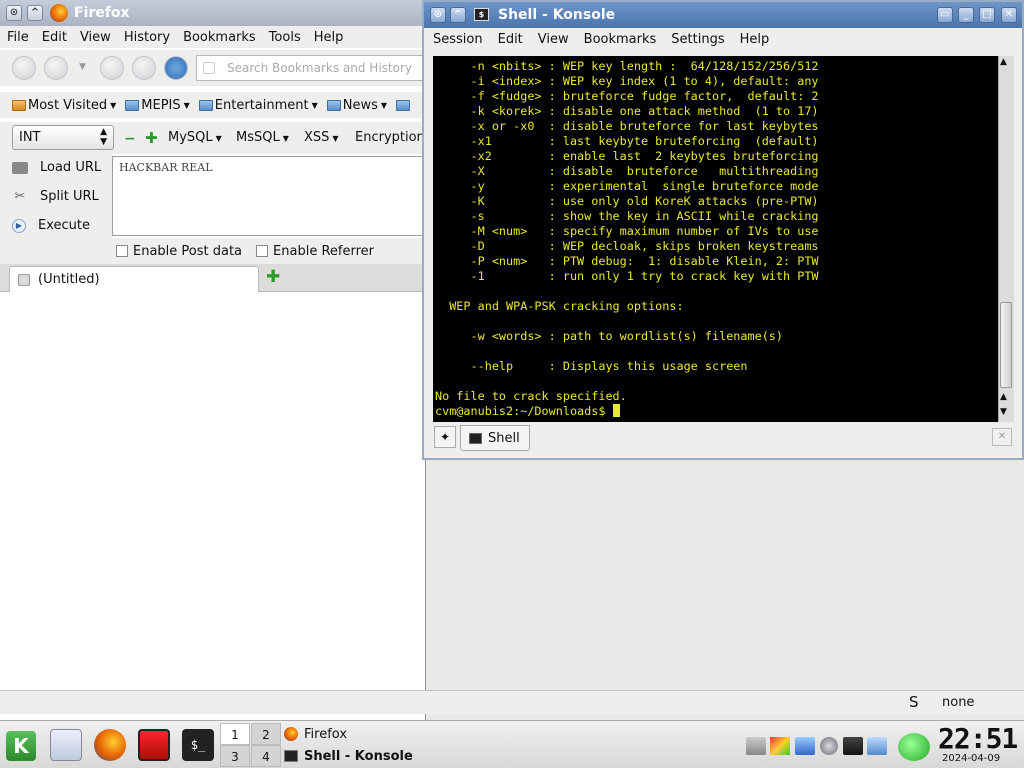 The image size is (1024, 768). Describe the element at coordinates (110, 745) in the screenshot. I see `firefox-launcher-icon` at that location.